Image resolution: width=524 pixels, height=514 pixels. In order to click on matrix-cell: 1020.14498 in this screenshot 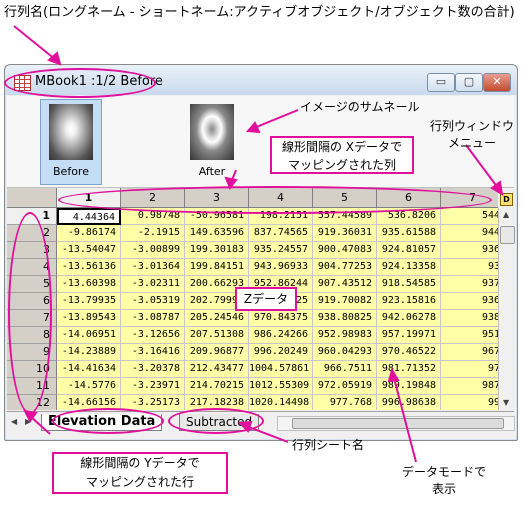, I will do `click(281, 402)`.